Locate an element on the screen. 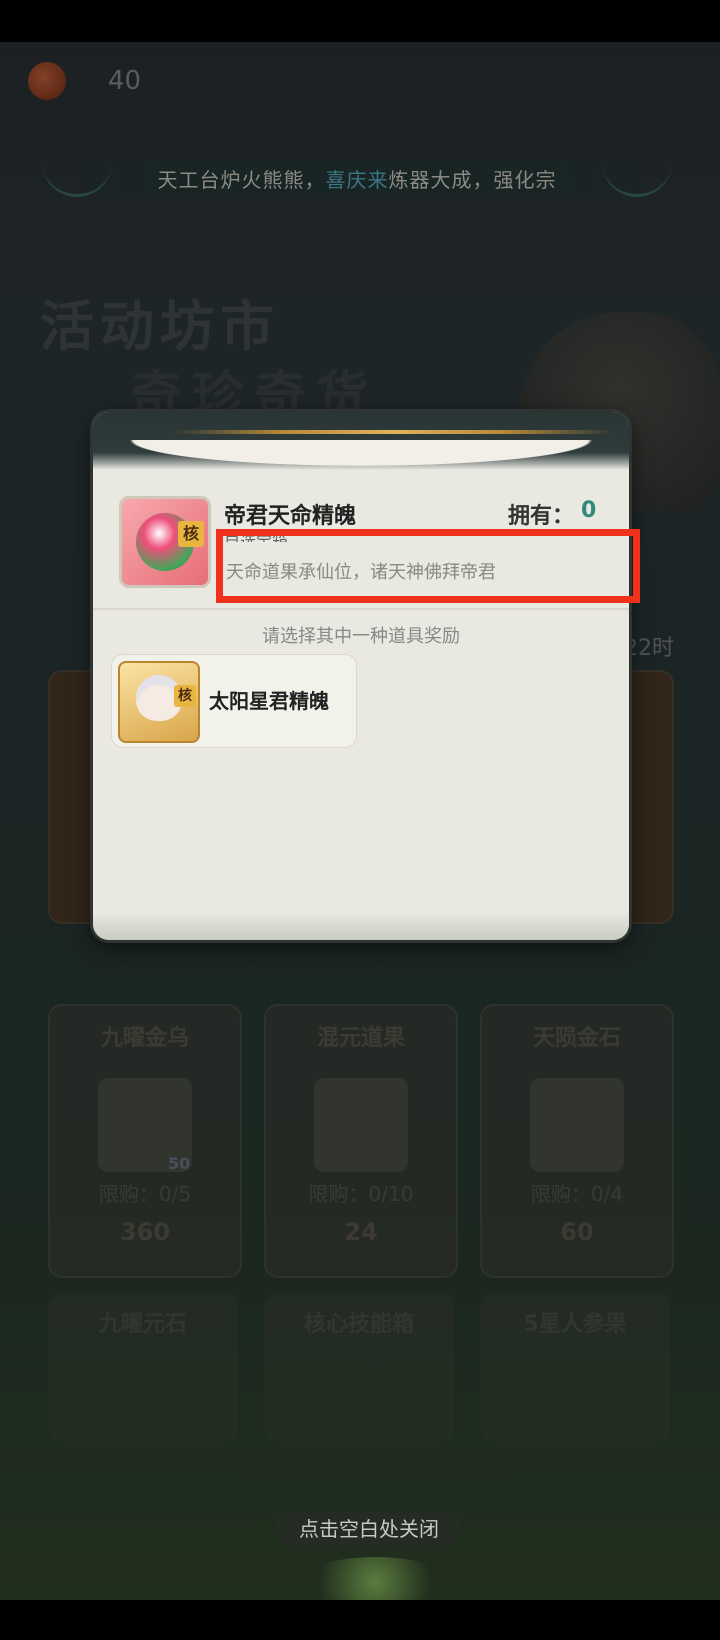  banner-text-start: 天工台炉火熊熊， is located at coordinates (241, 180).